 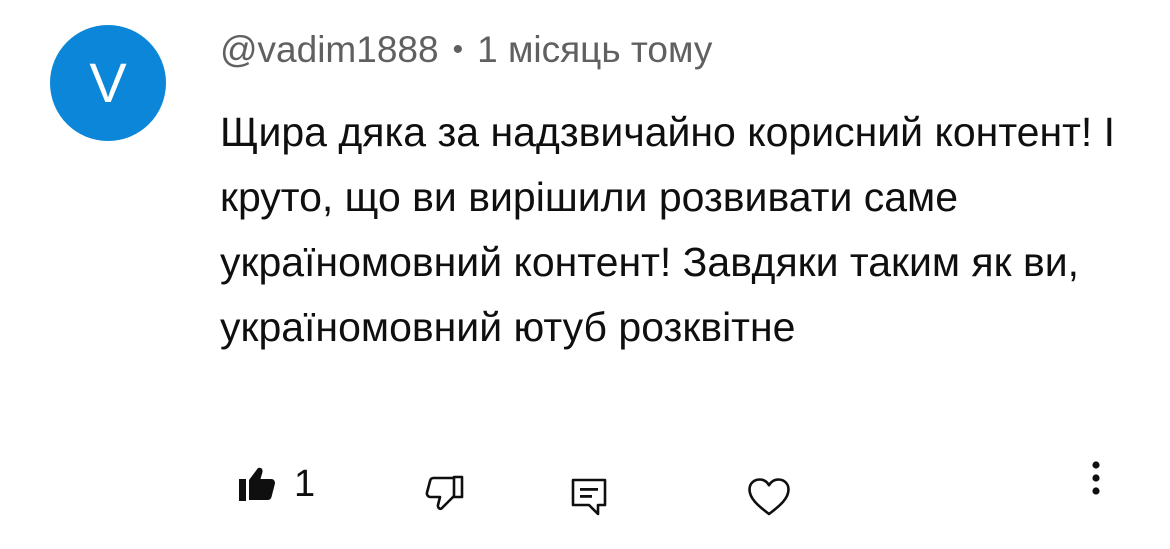 What do you see at coordinates (305, 484) in the screenshot?
I see `like-count: 1` at bounding box center [305, 484].